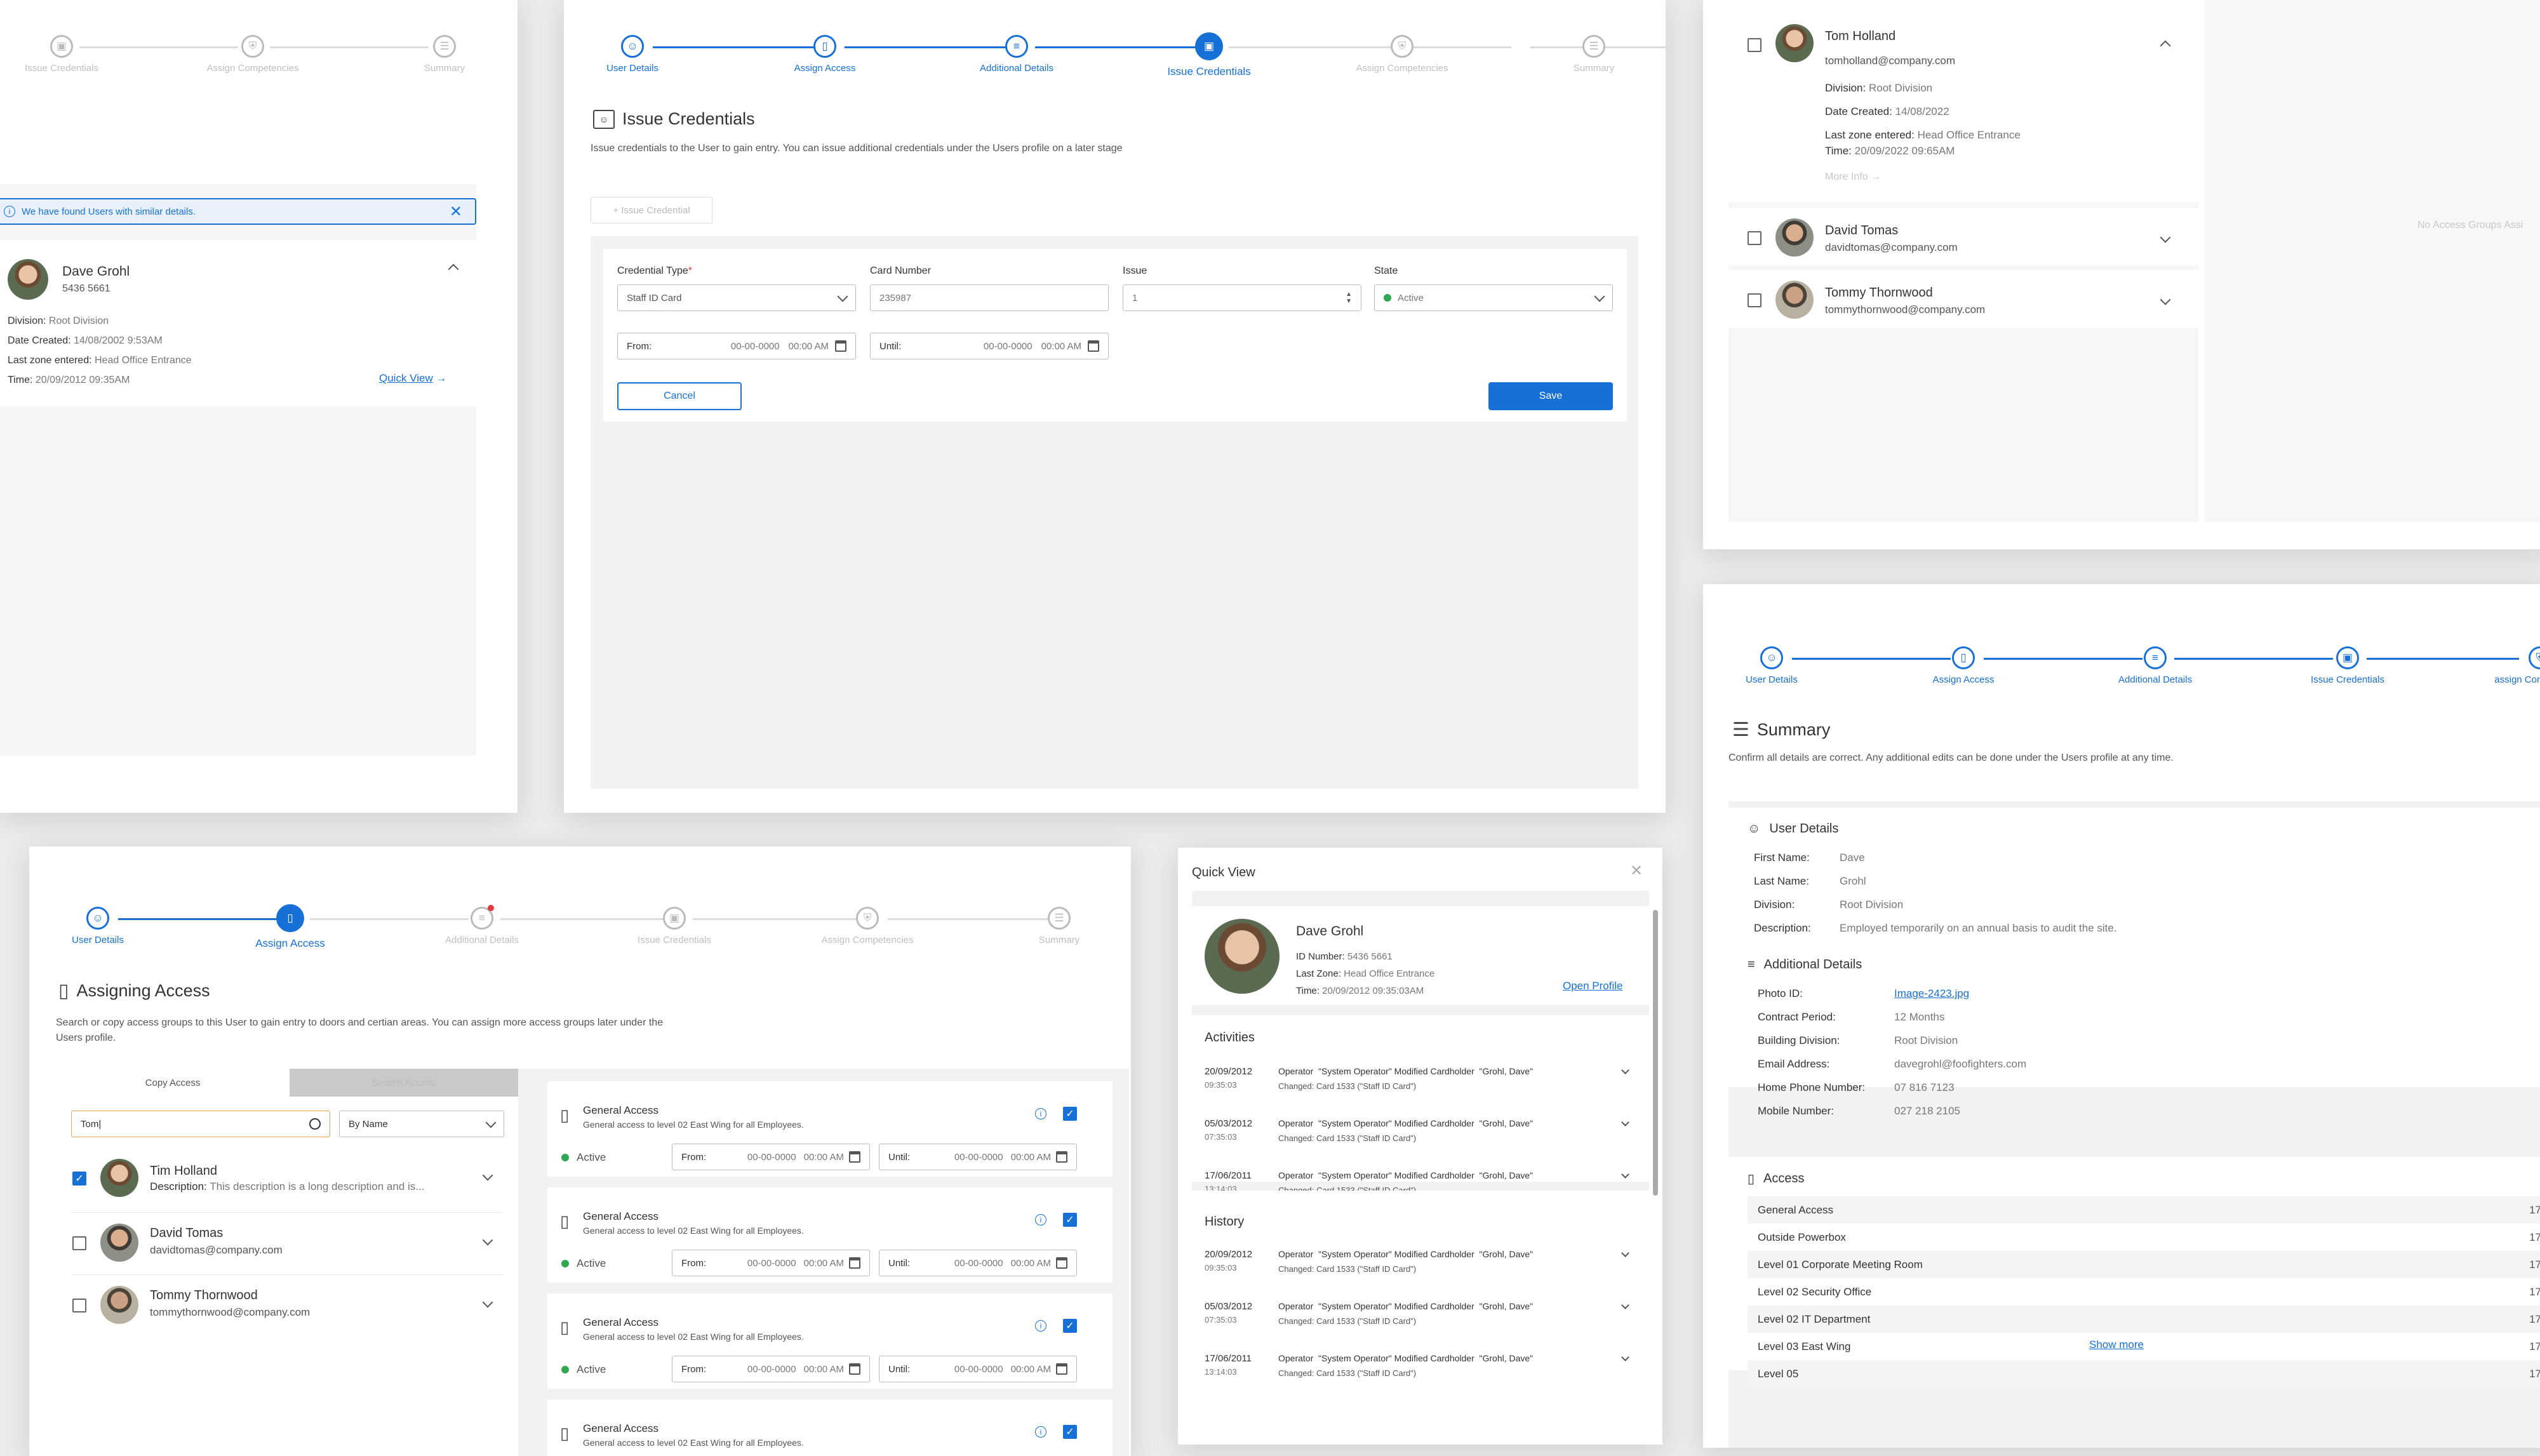  I want to click on filter-select: By Name, so click(422, 1124).